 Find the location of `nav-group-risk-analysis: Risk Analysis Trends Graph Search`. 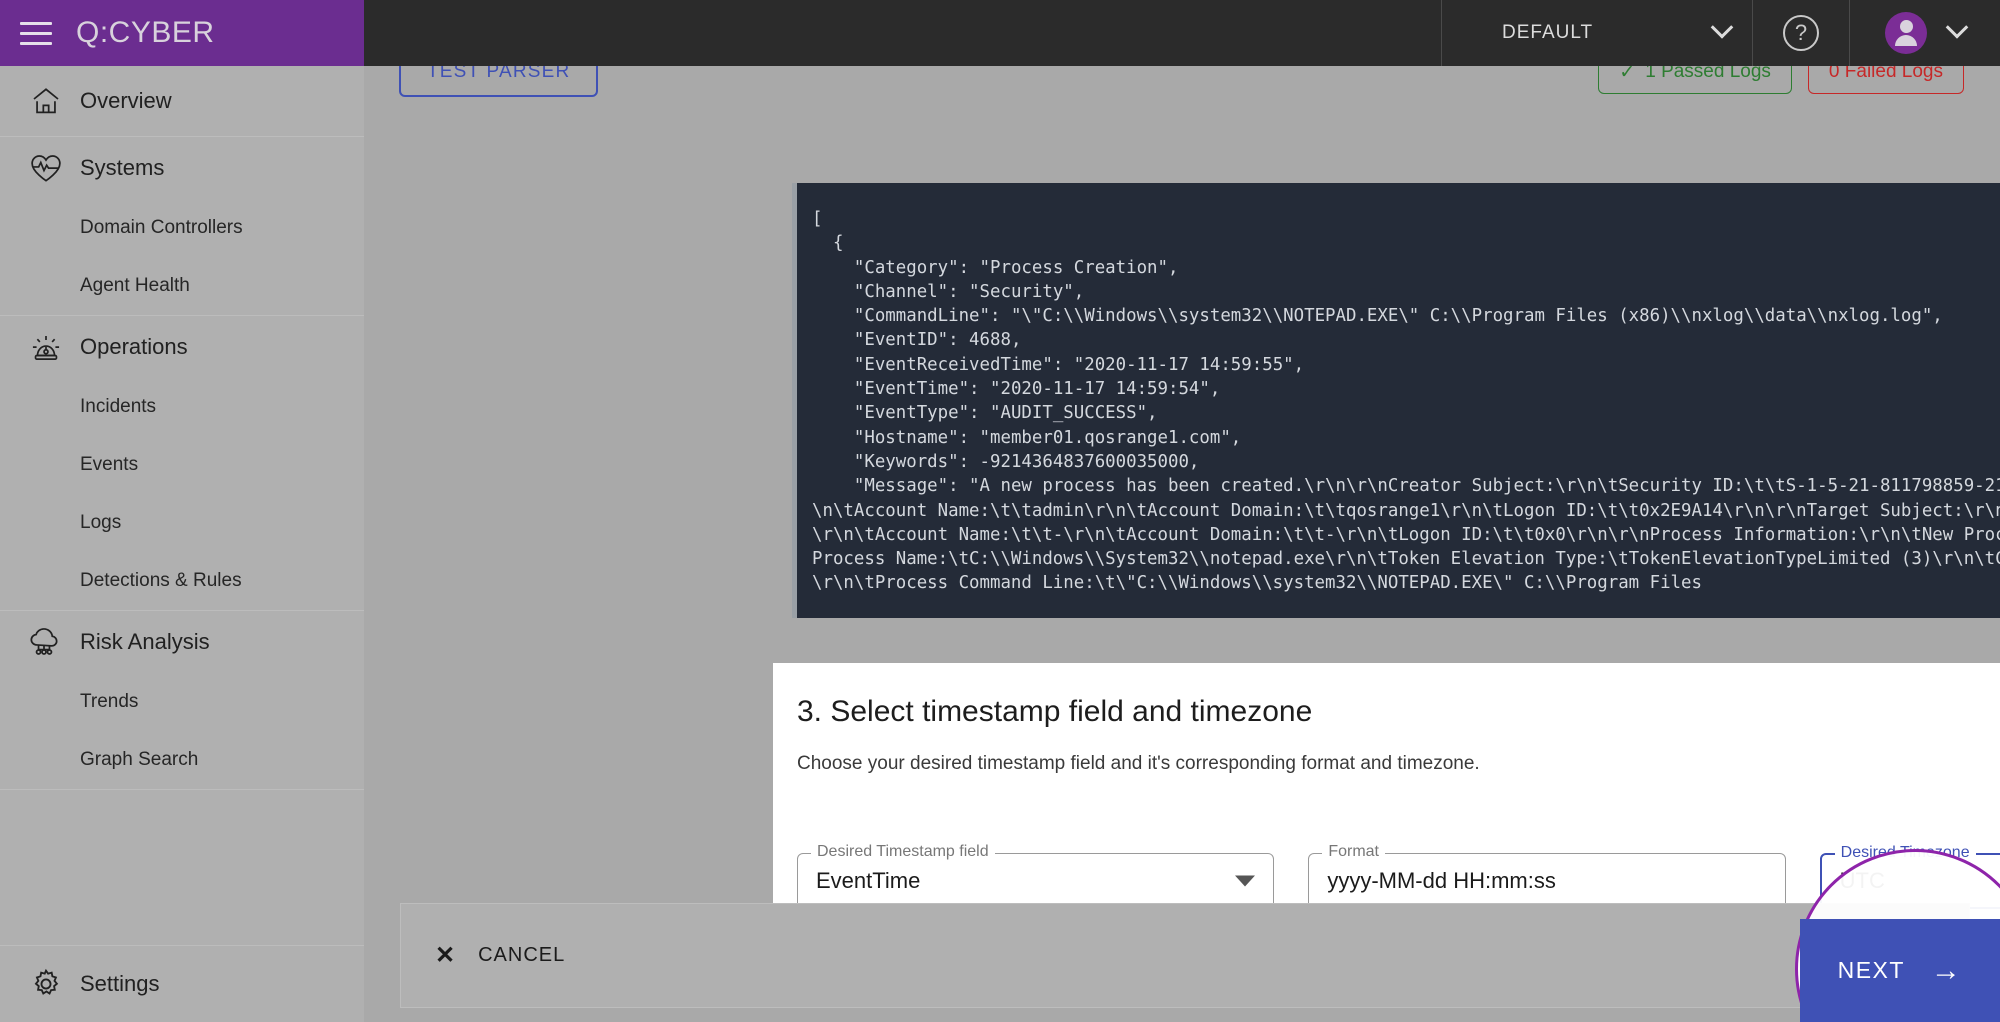

nav-group-risk-analysis: Risk Analysis Trends Graph Search is located at coordinates (182, 700).